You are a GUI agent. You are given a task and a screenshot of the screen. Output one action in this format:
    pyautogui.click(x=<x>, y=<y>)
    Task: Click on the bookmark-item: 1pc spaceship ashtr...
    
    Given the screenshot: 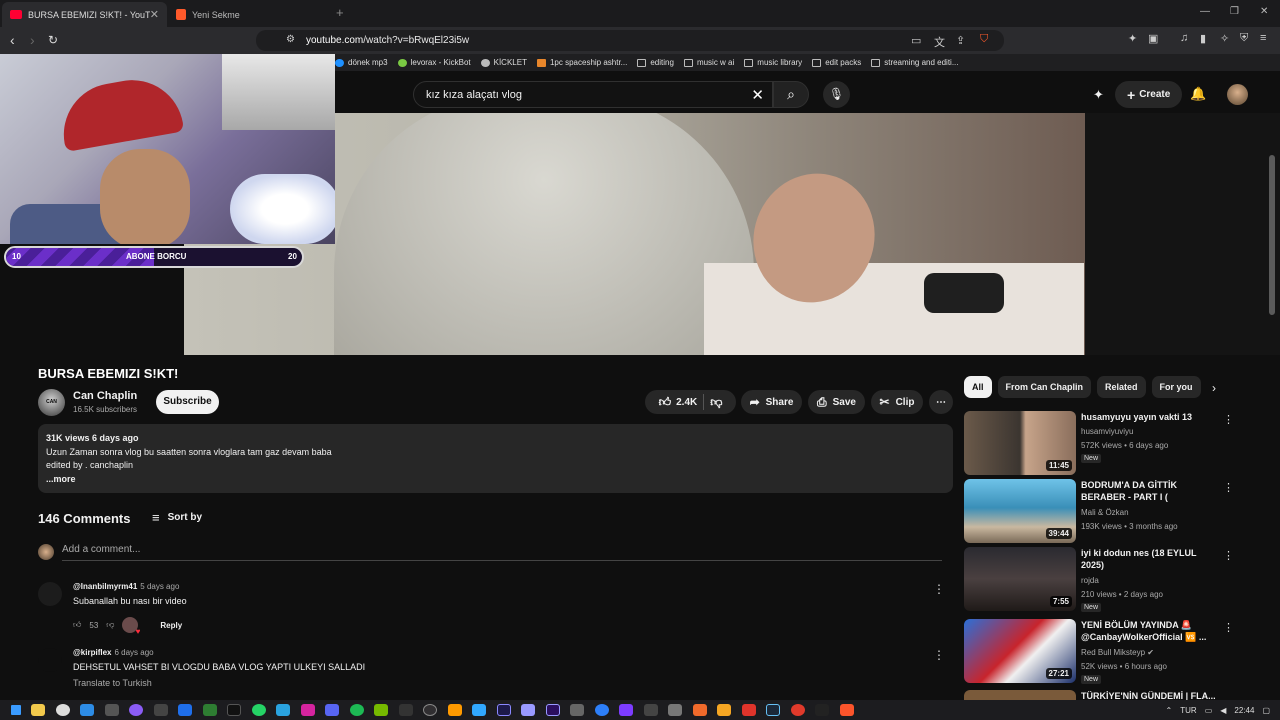 What is the action you would take?
    pyautogui.click(x=581, y=62)
    